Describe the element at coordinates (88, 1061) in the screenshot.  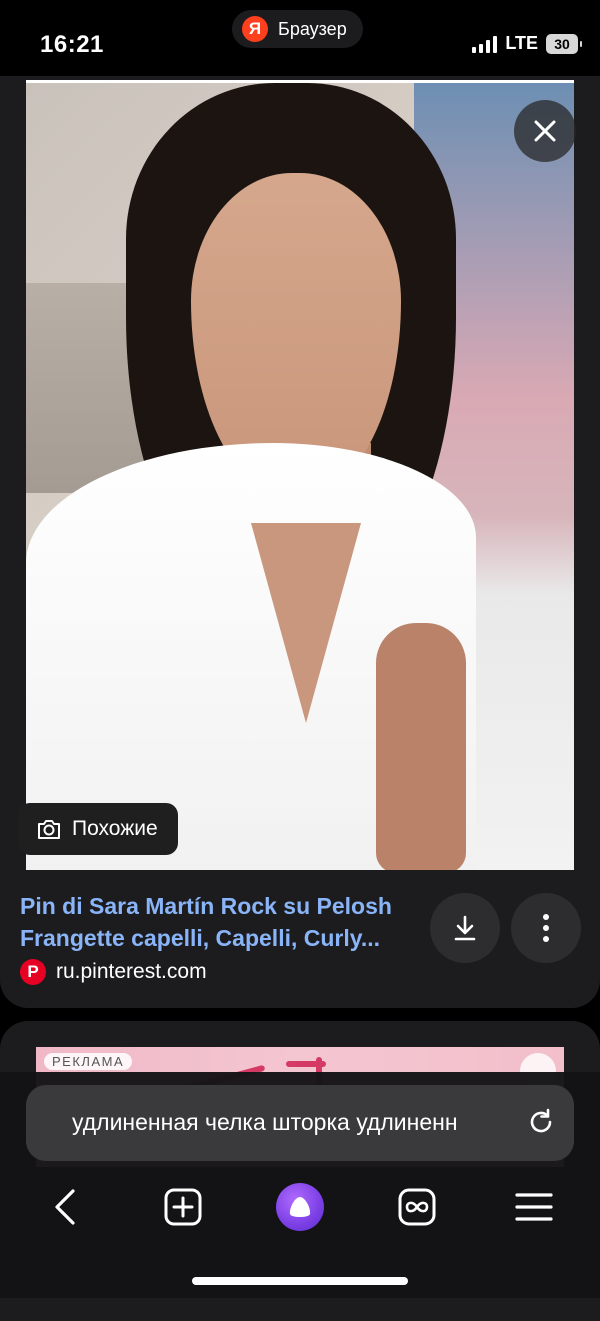
I see `ad-badge: РЕКЛАМА` at that location.